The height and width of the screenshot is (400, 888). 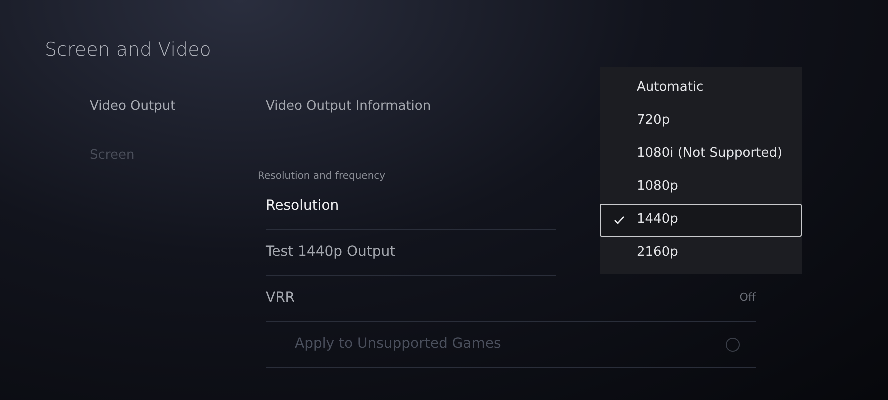 I want to click on sidebar-item: Video Output, so click(x=178, y=106).